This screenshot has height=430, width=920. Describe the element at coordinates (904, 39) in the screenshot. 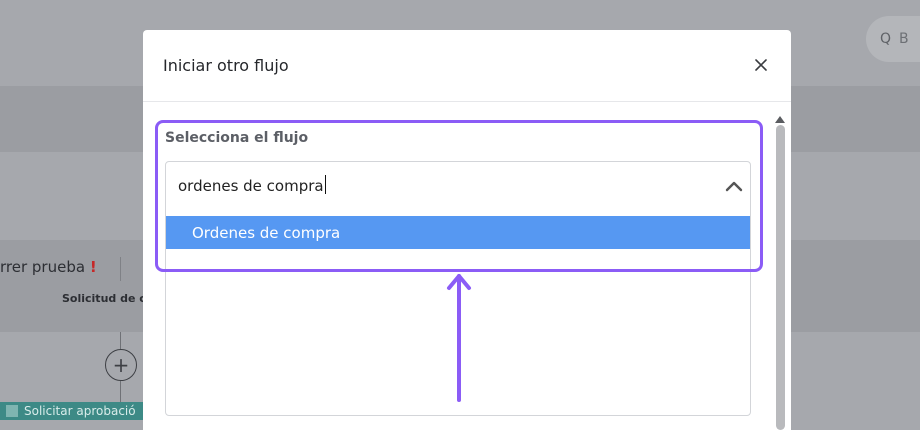

I see `search-placeholder-partial: B` at that location.